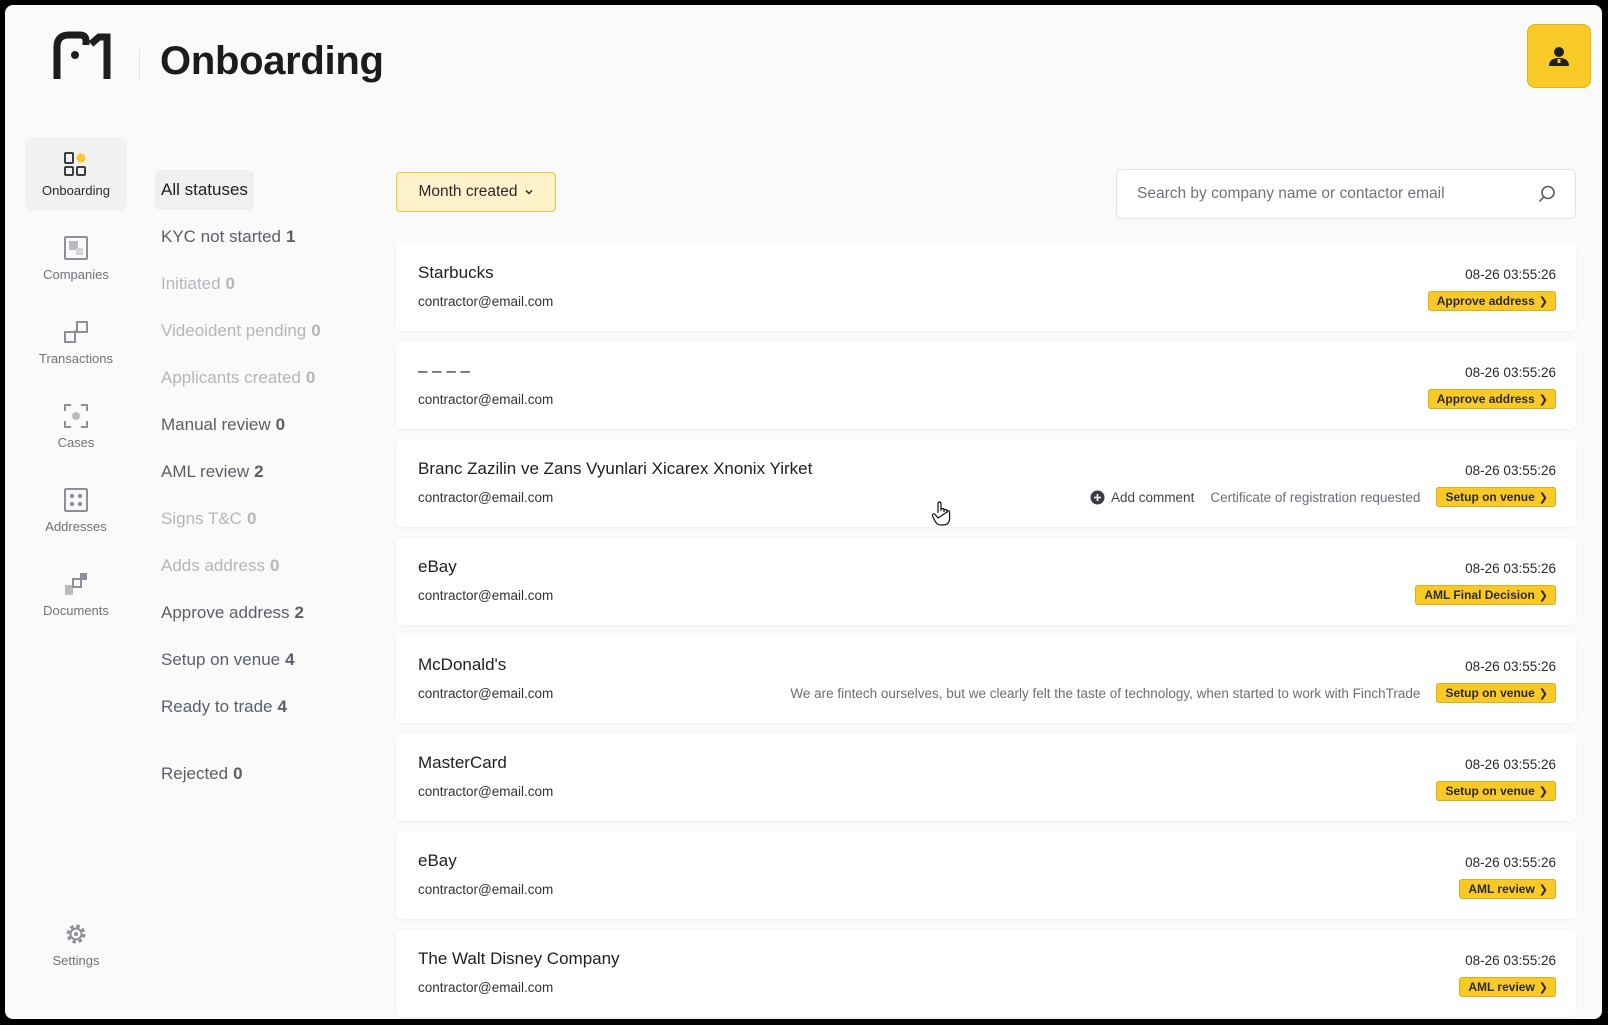  What do you see at coordinates (212, 472) in the screenshot?
I see `status-filter-aml-review: AML review 2` at bounding box center [212, 472].